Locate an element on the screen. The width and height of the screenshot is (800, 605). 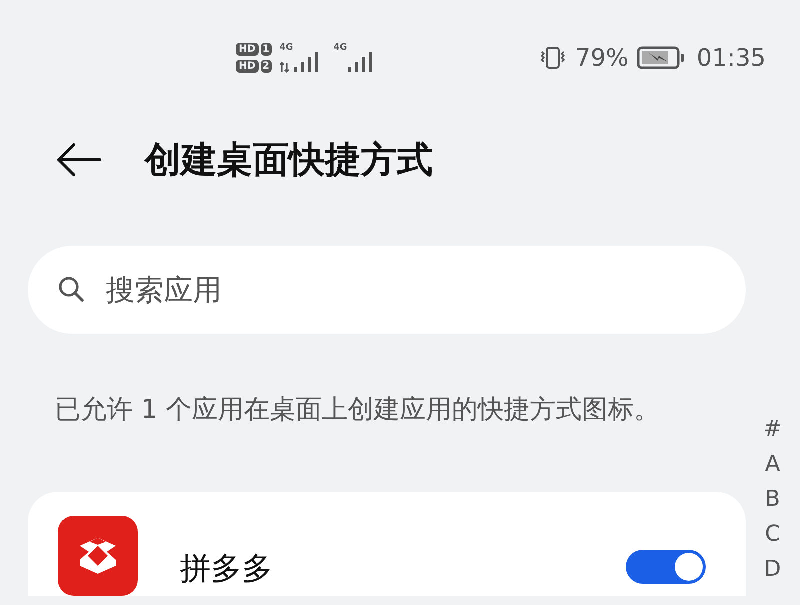
sim-slot: 2 is located at coordinates (266, 66).